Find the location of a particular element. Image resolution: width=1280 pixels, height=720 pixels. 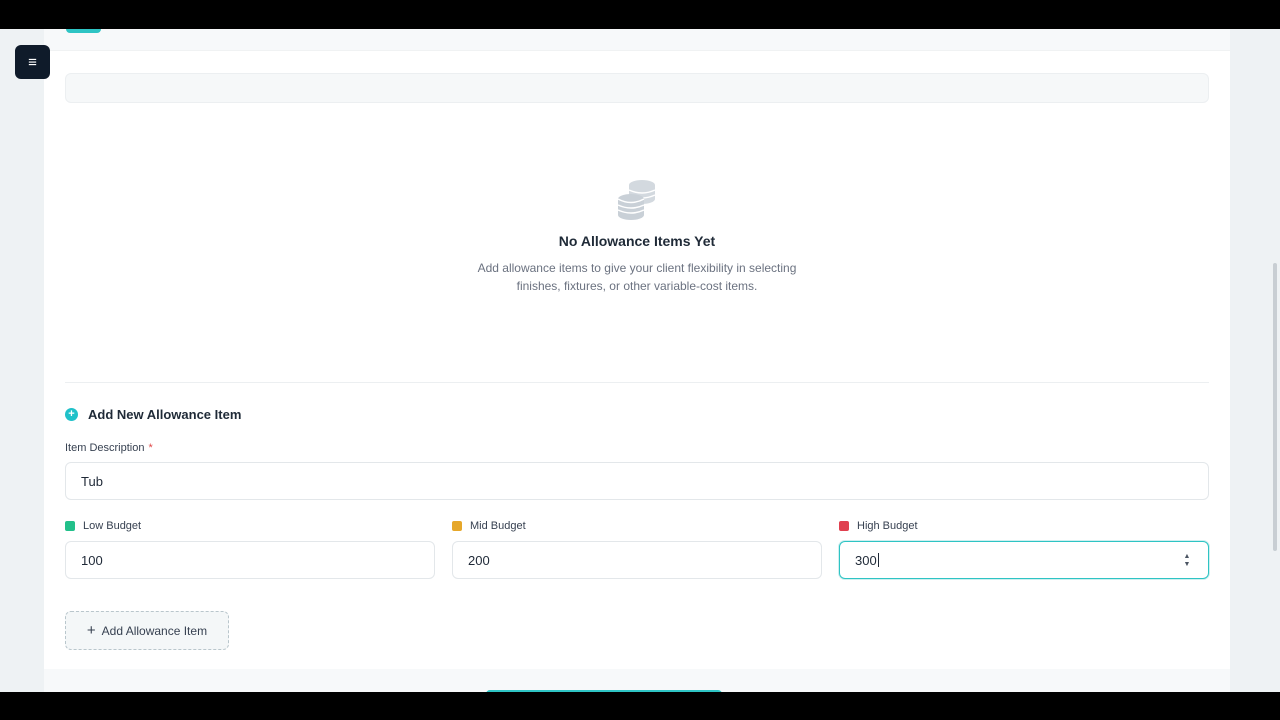

mid-budget-label: Mid Budget is located at coordinates (489, 526).